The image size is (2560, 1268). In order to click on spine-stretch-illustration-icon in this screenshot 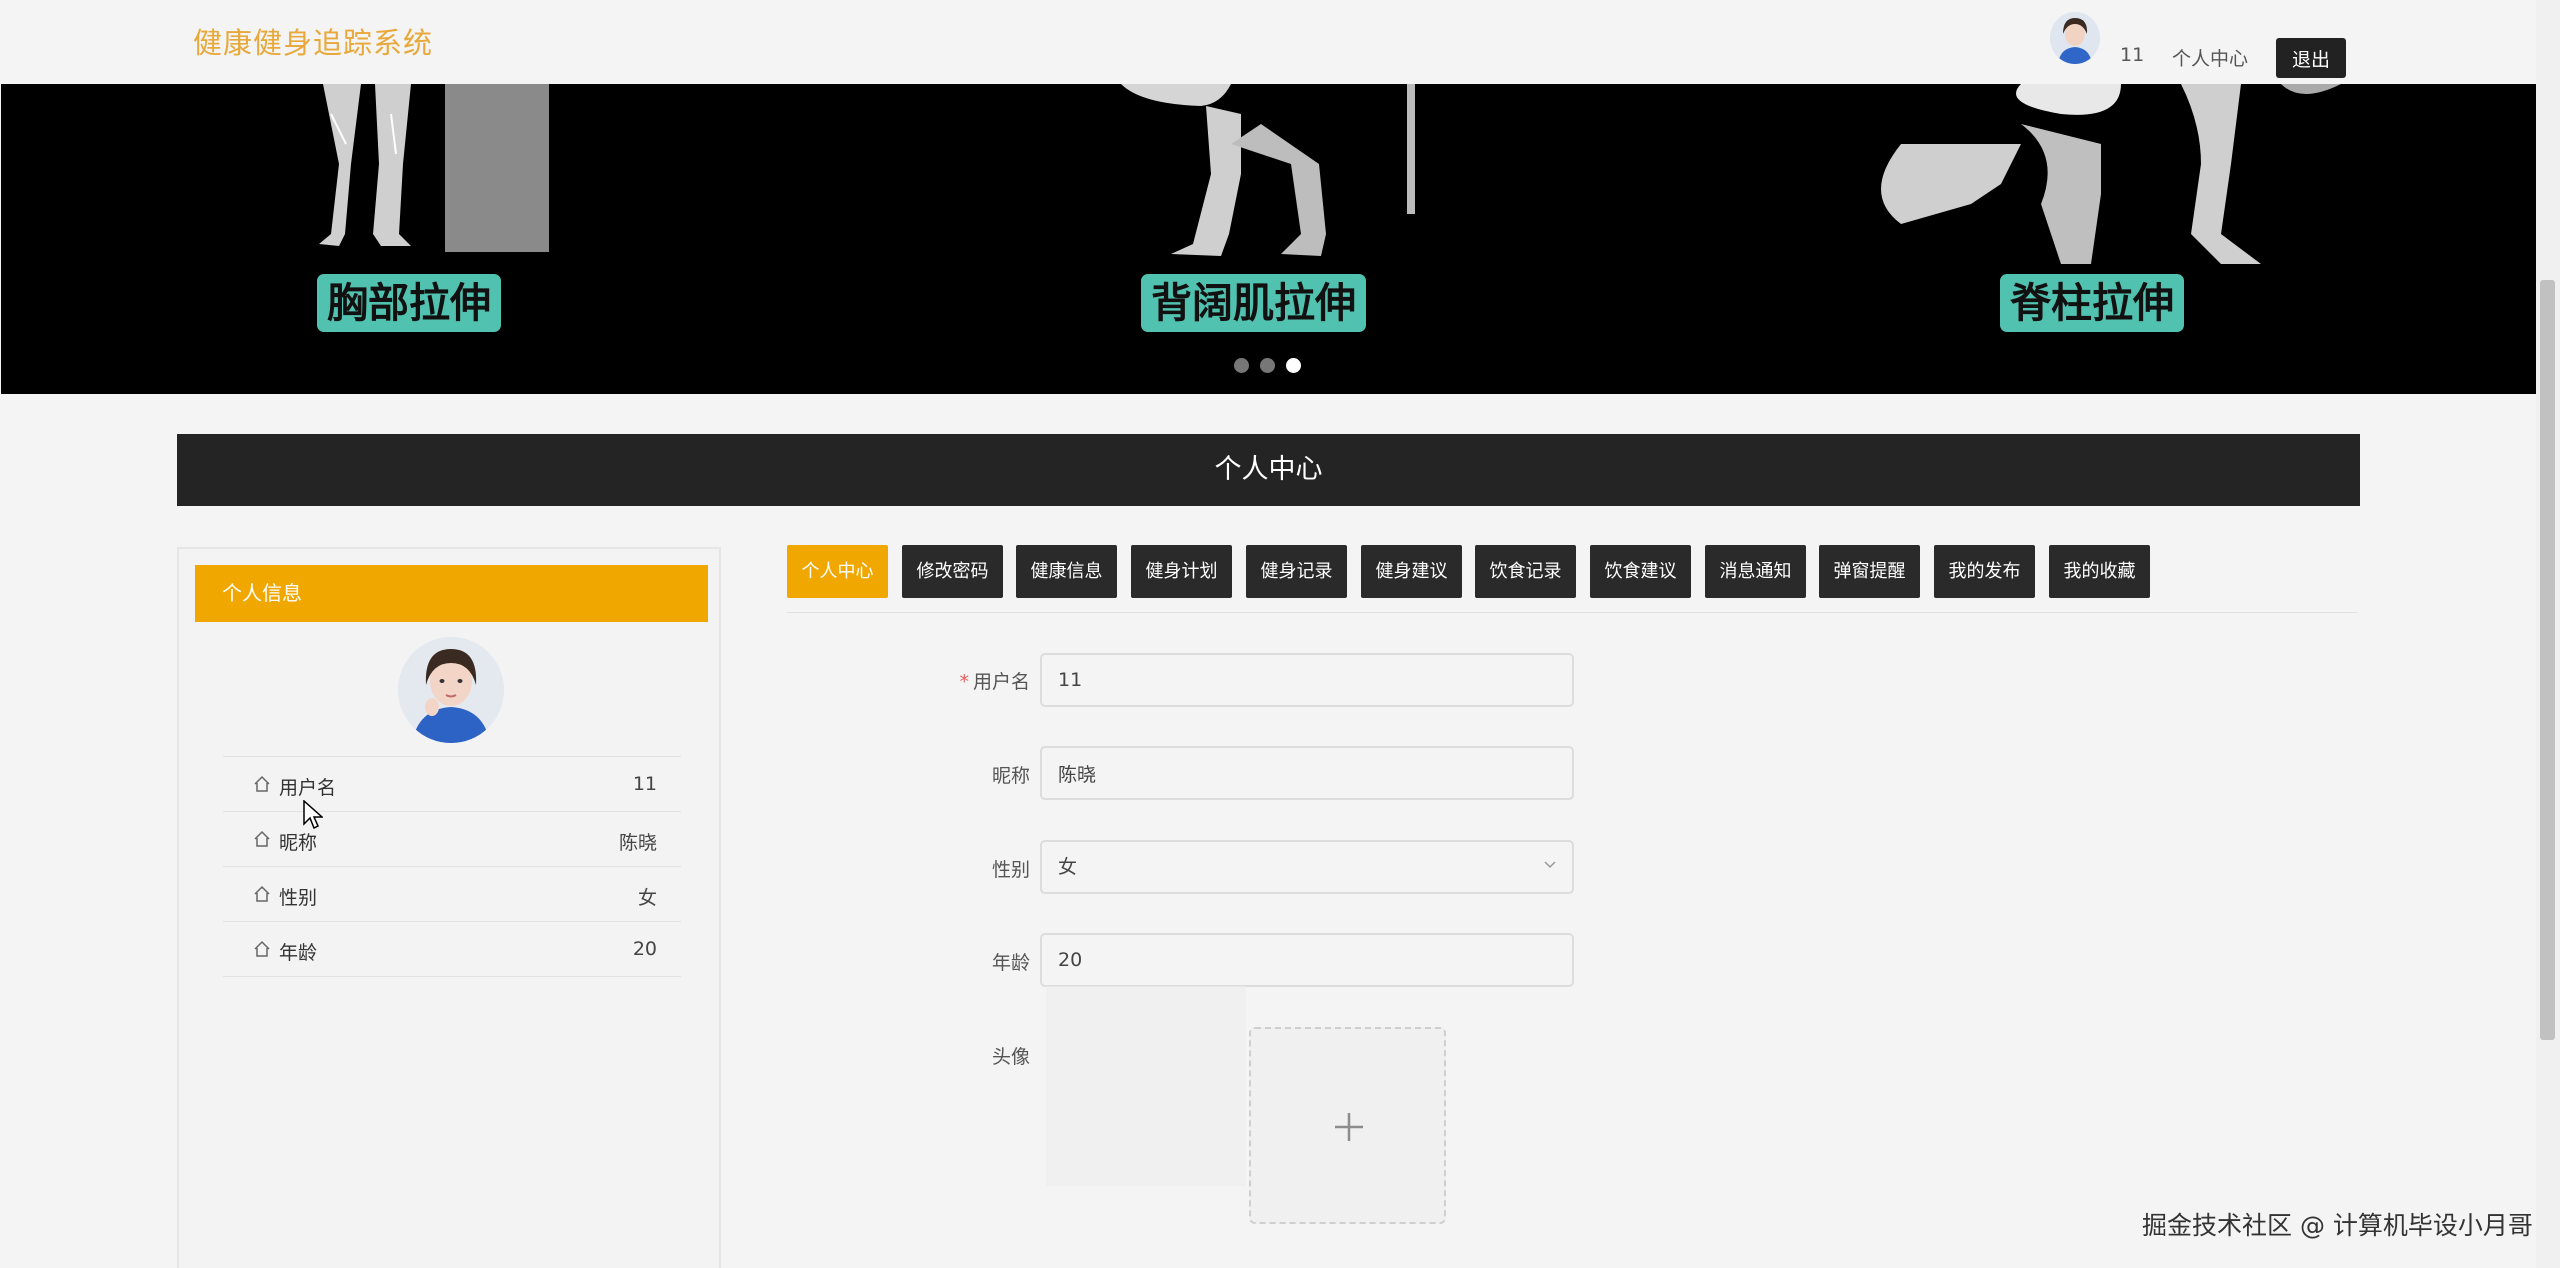, I will do `click(2111, 174)`.